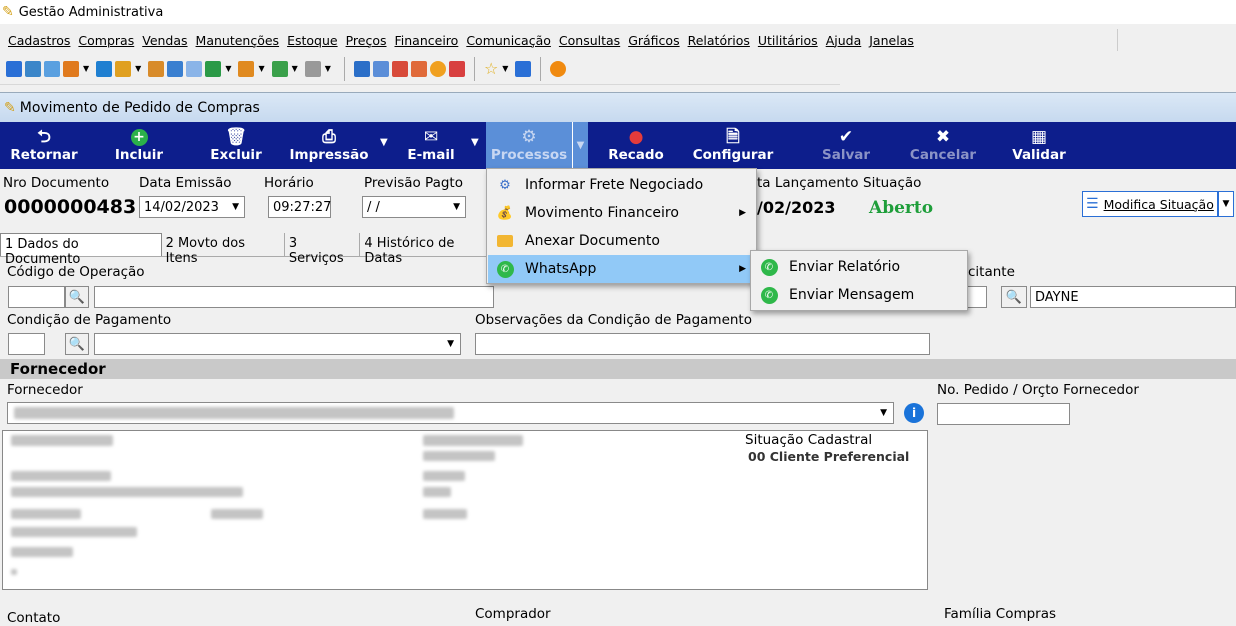 This screenshot has width=1236, height=626. I want to click on modifica-situacao-button: ☰ Modifica Situação, so click(1150, 204).